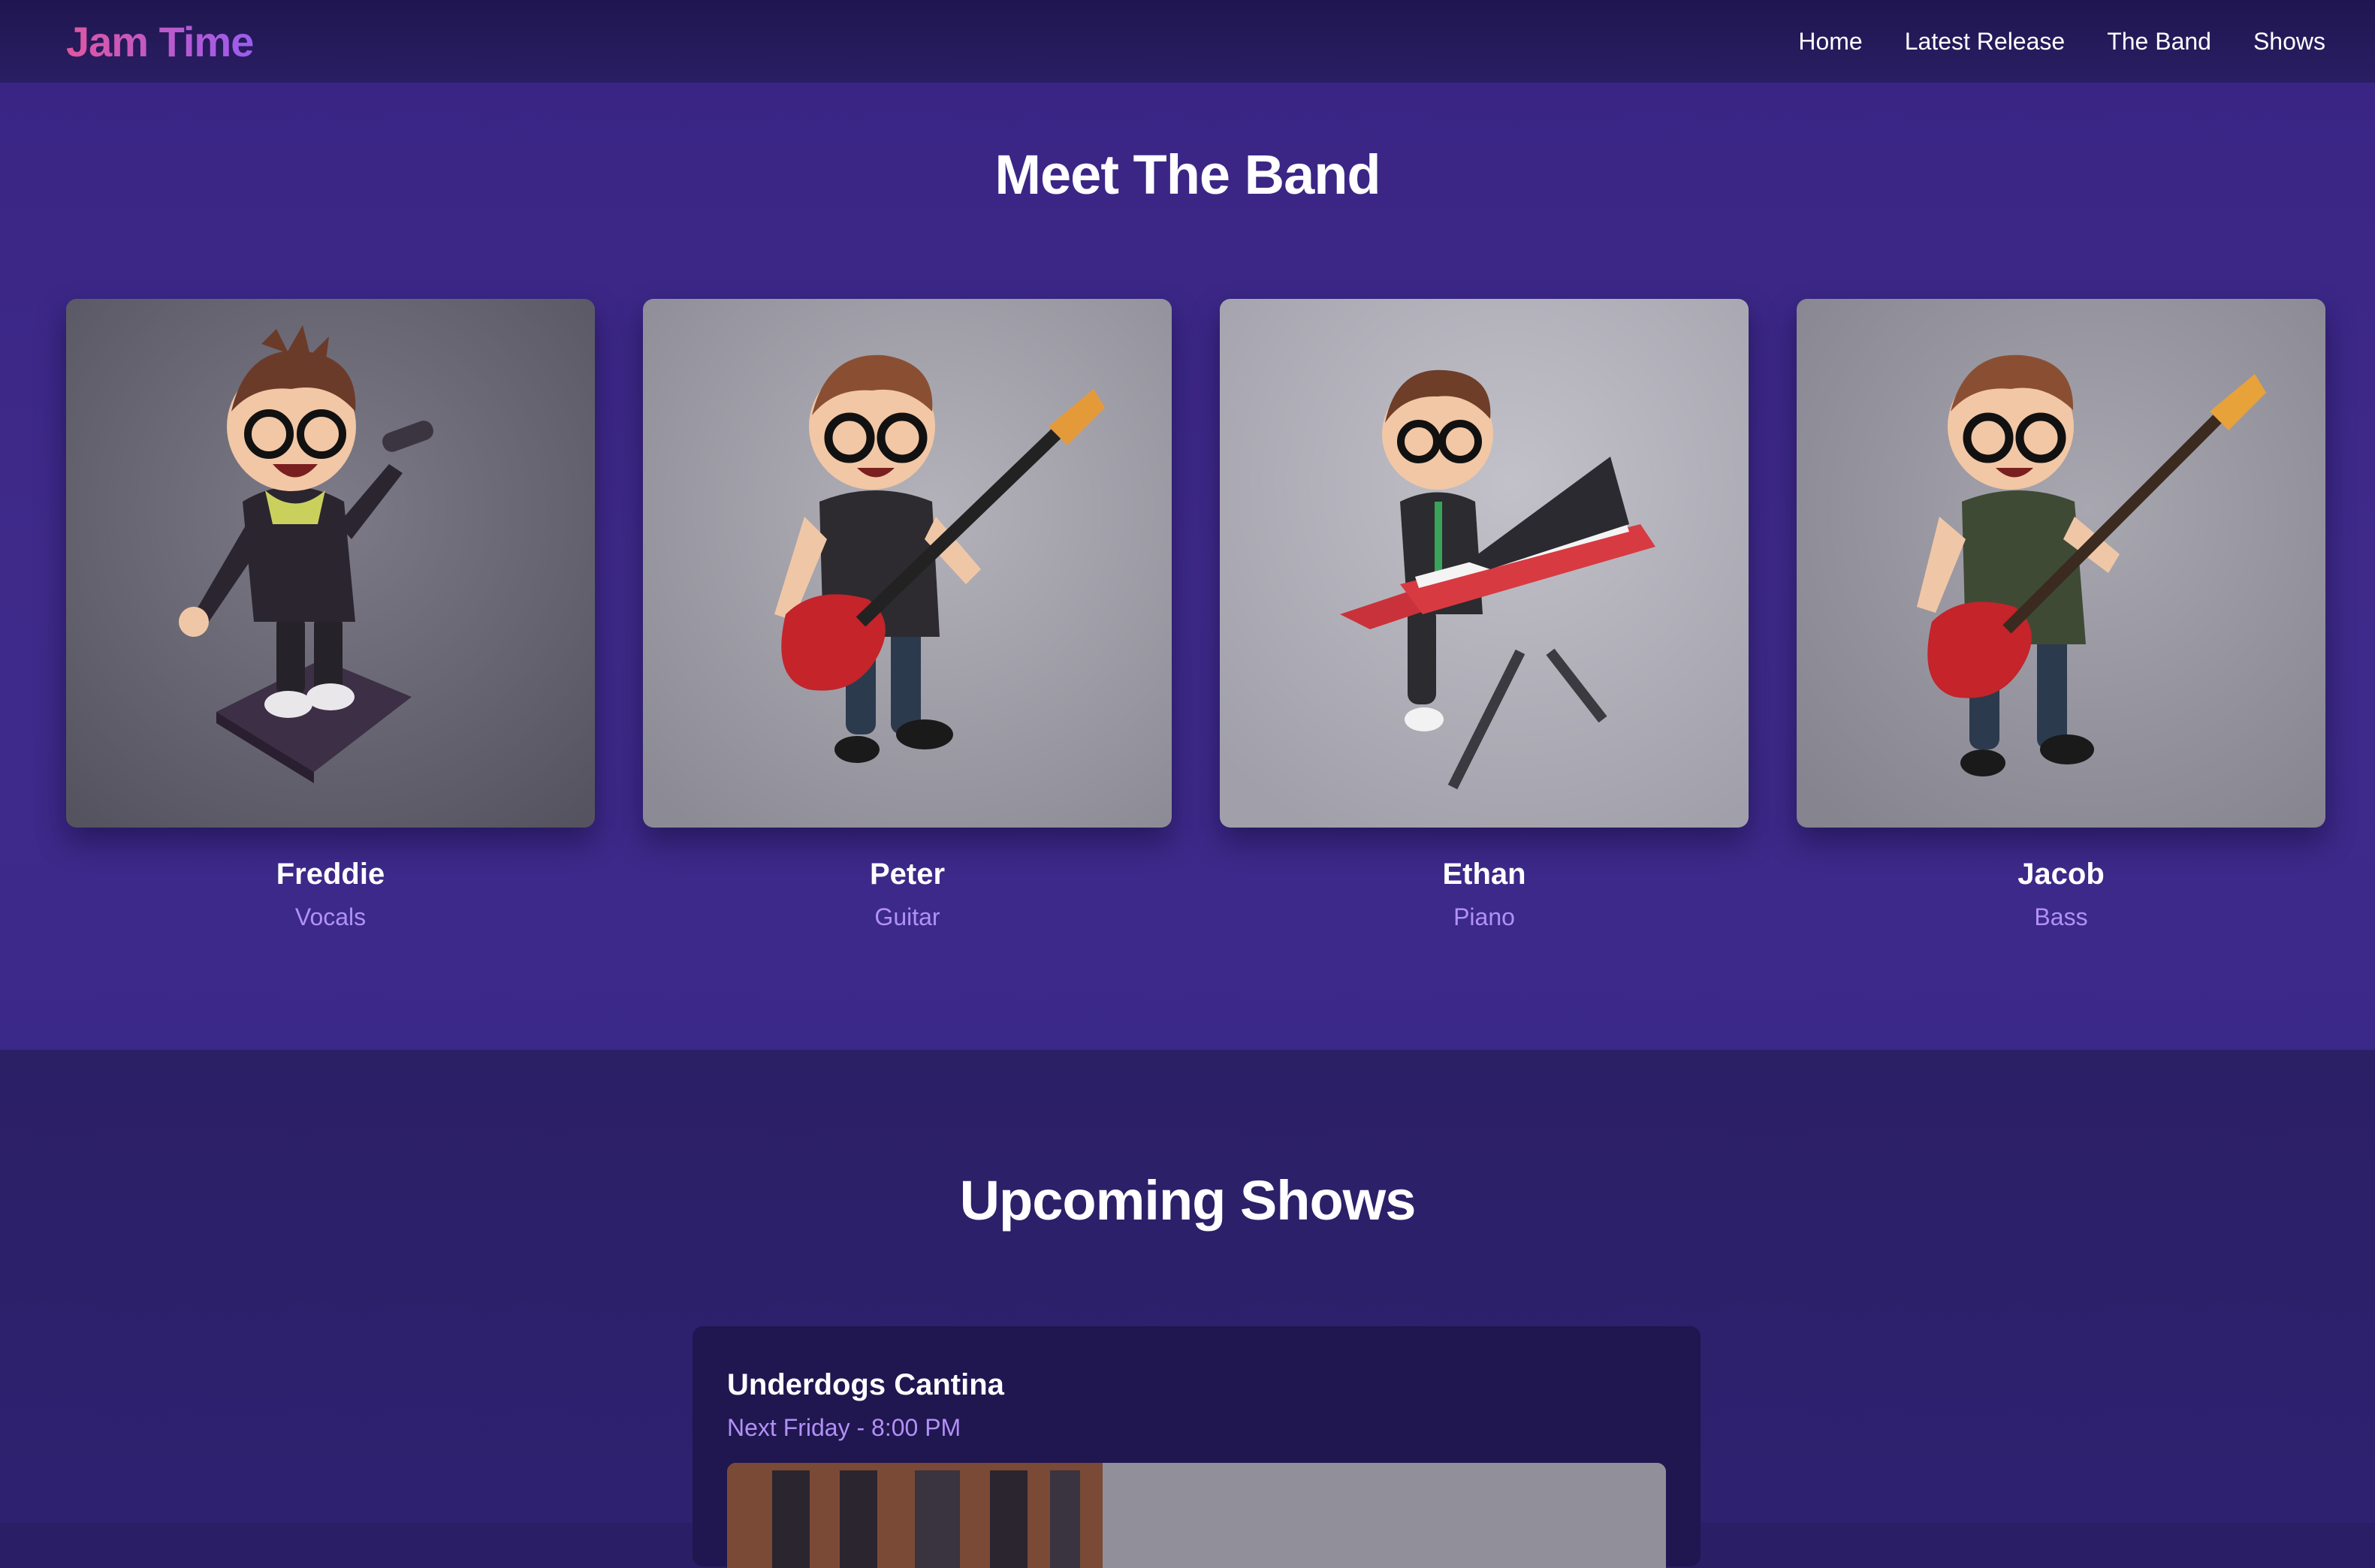 Image resolution: width=2375 pixels, height=1568 pixels. Describe the element at coordinates (2061, 916) in the screenshot. I see `member-role: Bass` at that location.